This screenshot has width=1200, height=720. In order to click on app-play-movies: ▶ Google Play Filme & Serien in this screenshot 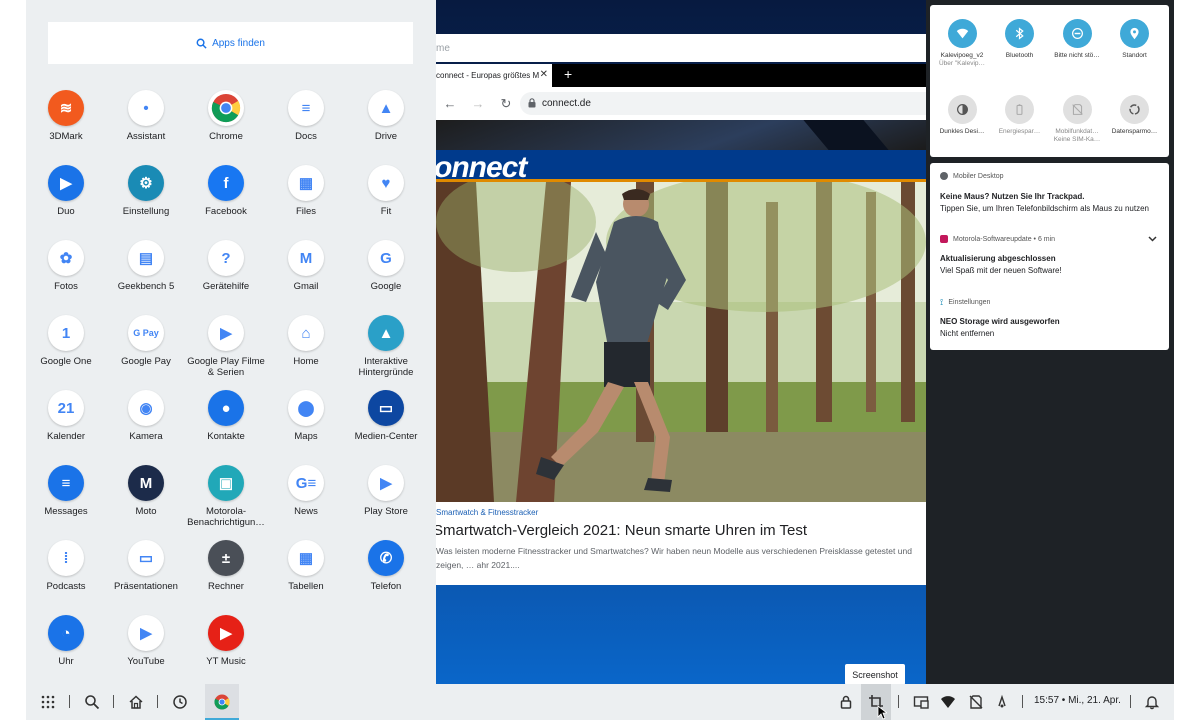, I will do `click(226, 352)`.